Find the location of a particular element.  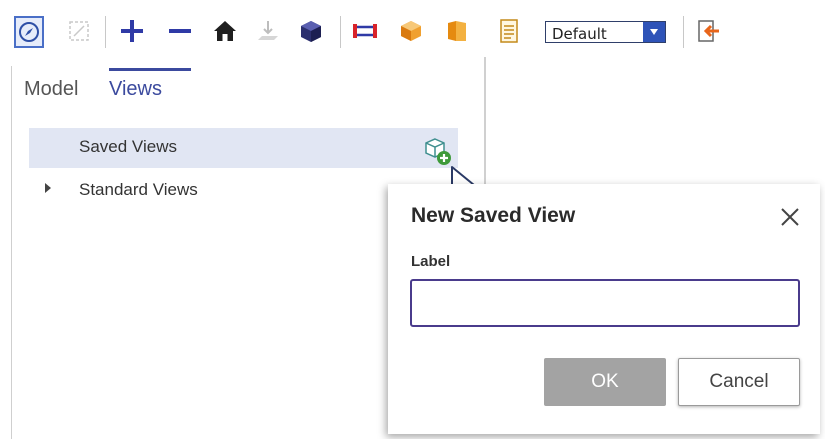

exit-icon is located at coordinates (709, 31).